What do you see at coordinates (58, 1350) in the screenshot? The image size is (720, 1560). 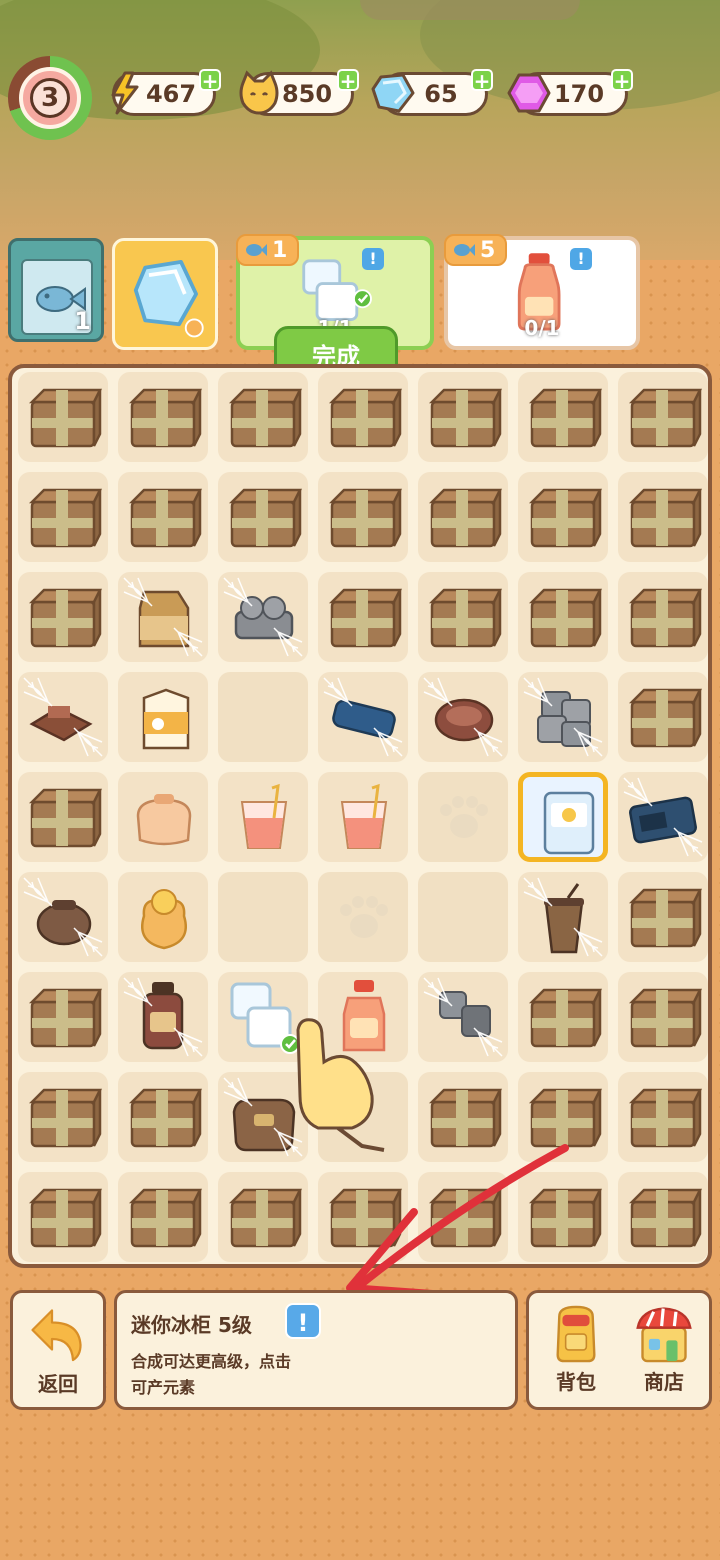 I see `back-button: 返回` at bounding box center [58, 1350].